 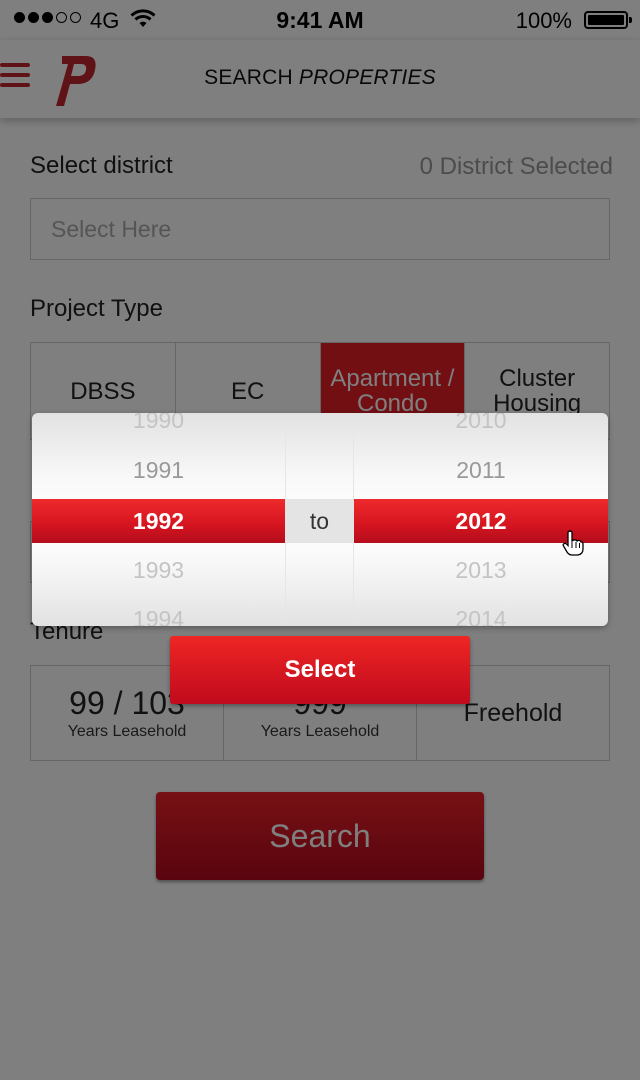 What do you see at coordinates (158, 615) in the screenshot?
I see `picker-item: 1994` at bounding box center [158, 615].